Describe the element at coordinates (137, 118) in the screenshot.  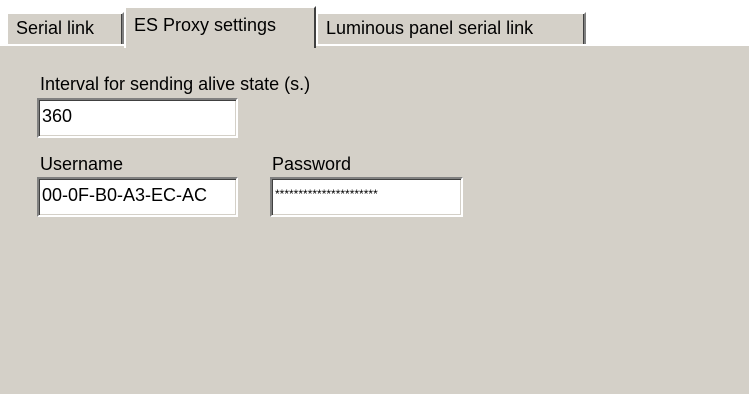
I see `interval-input: 360` at that location.